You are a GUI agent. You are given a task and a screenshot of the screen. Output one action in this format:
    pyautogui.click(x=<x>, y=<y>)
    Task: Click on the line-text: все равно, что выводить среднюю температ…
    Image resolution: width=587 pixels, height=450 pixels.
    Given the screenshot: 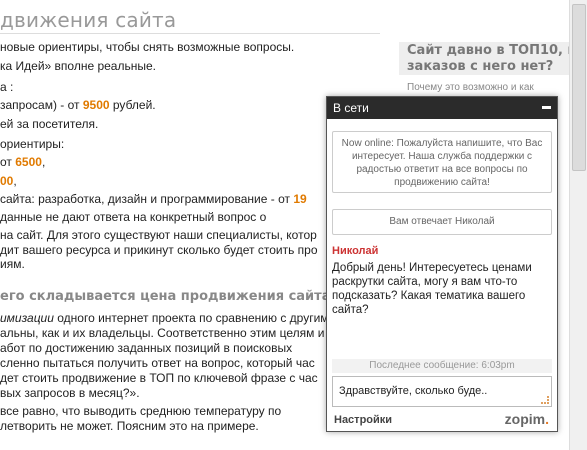 What is the action you would take?
    pyautogui.click(x=141, y=411)
    